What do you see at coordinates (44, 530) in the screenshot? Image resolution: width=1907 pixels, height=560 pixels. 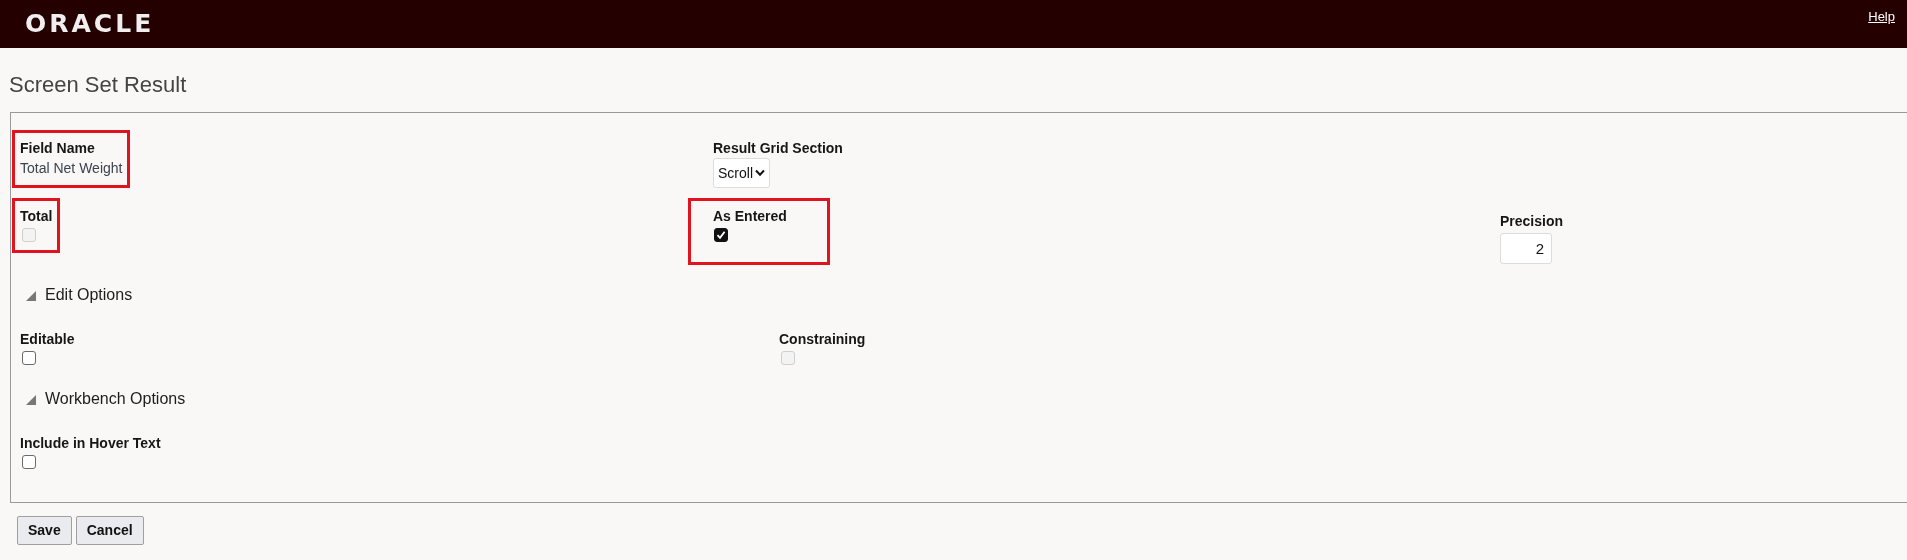 I see `form-button: Save` at bounding box center [44, 530].